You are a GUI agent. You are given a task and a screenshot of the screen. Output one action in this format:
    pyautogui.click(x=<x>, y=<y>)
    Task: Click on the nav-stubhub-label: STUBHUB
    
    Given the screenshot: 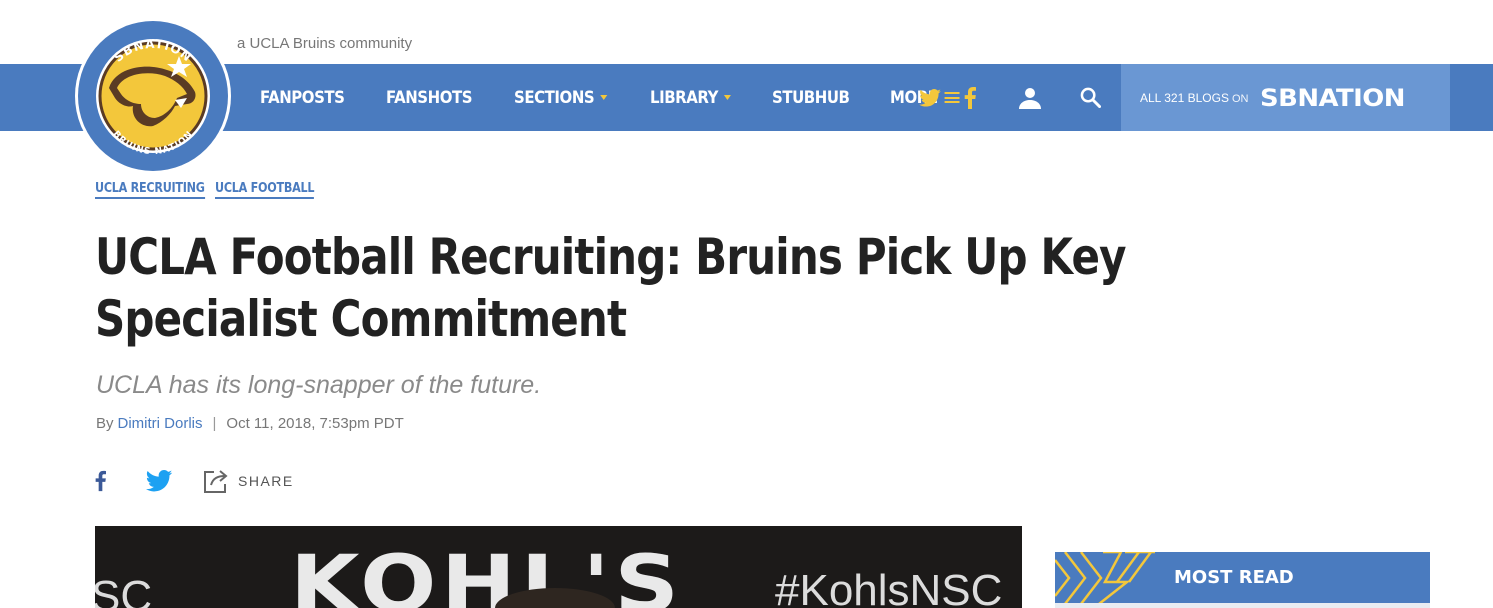 What is the action you would take?
    pyautogui.click(x=811, y=97)
    